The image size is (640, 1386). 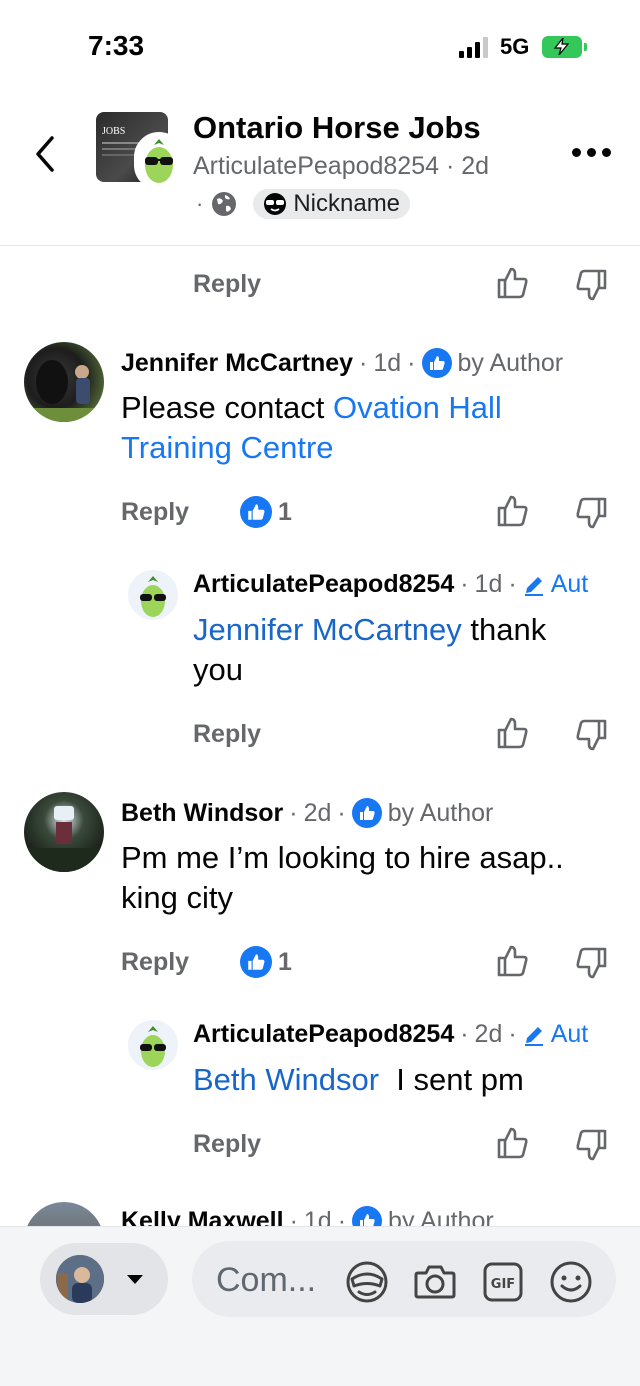 I want to click on status-bar: 7:33 5G, so click(x=320, y=48).